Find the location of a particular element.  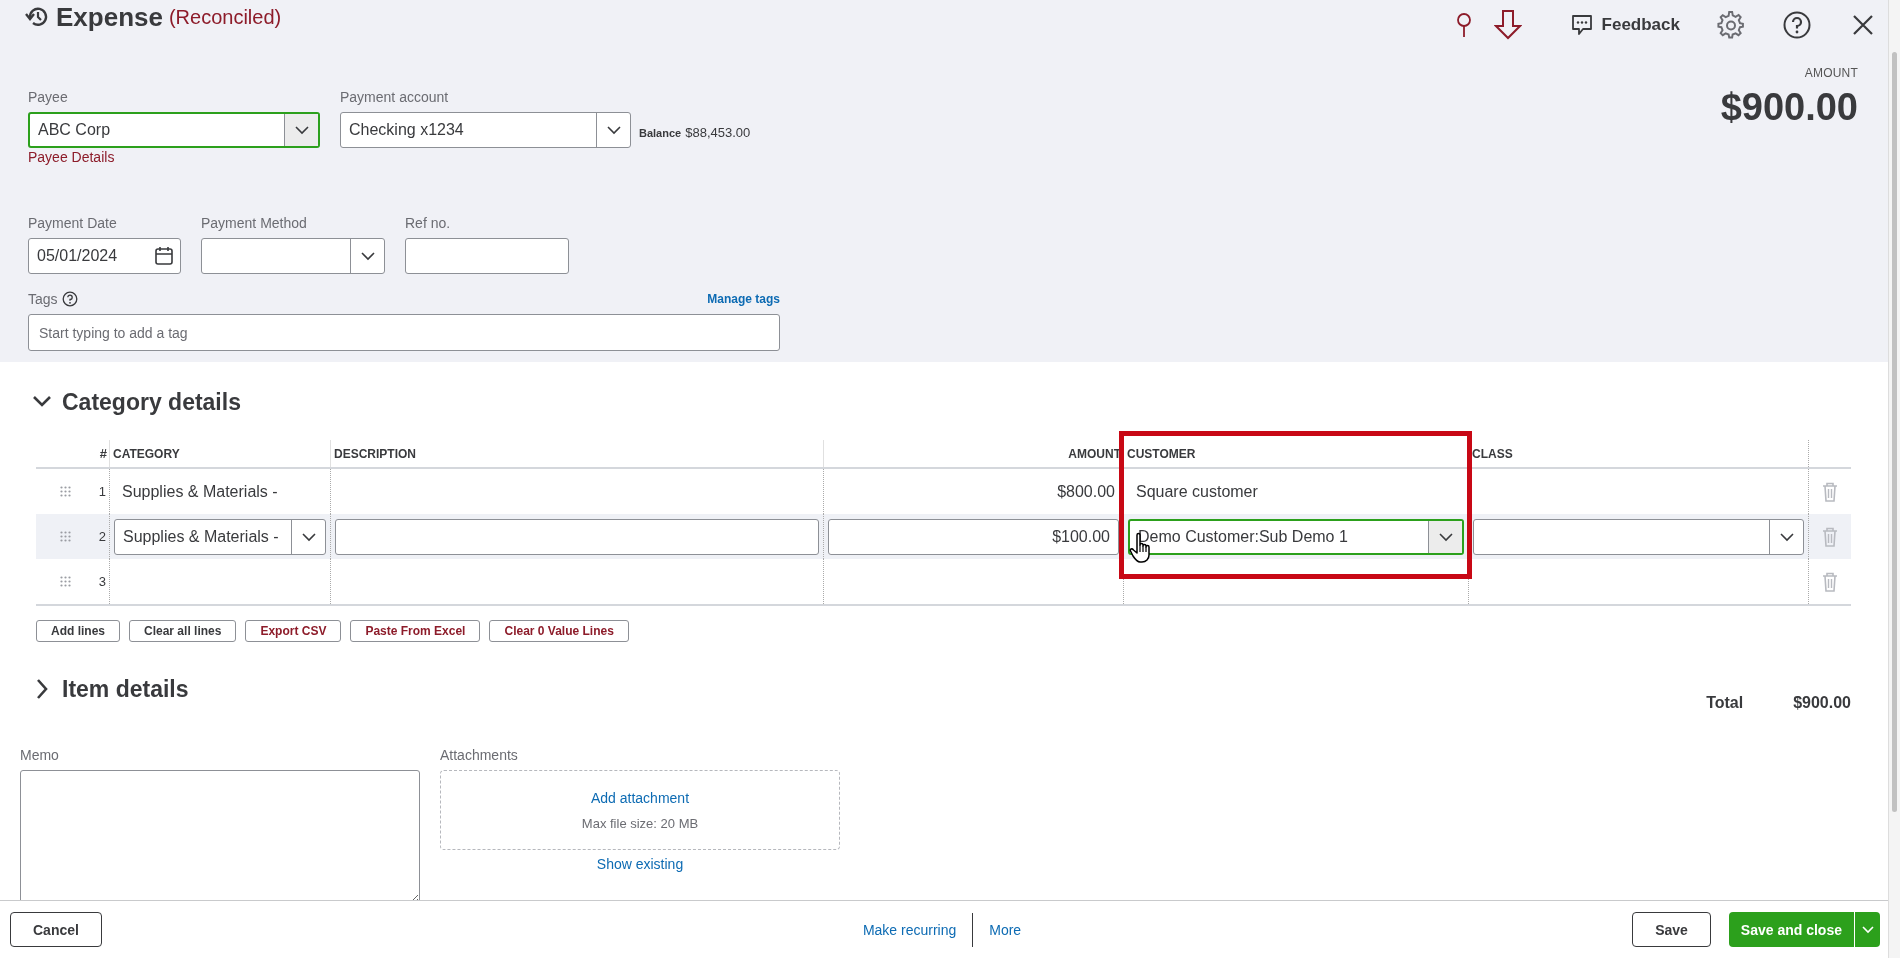

section-toggle: Category details is located at coordinates (960, 402).